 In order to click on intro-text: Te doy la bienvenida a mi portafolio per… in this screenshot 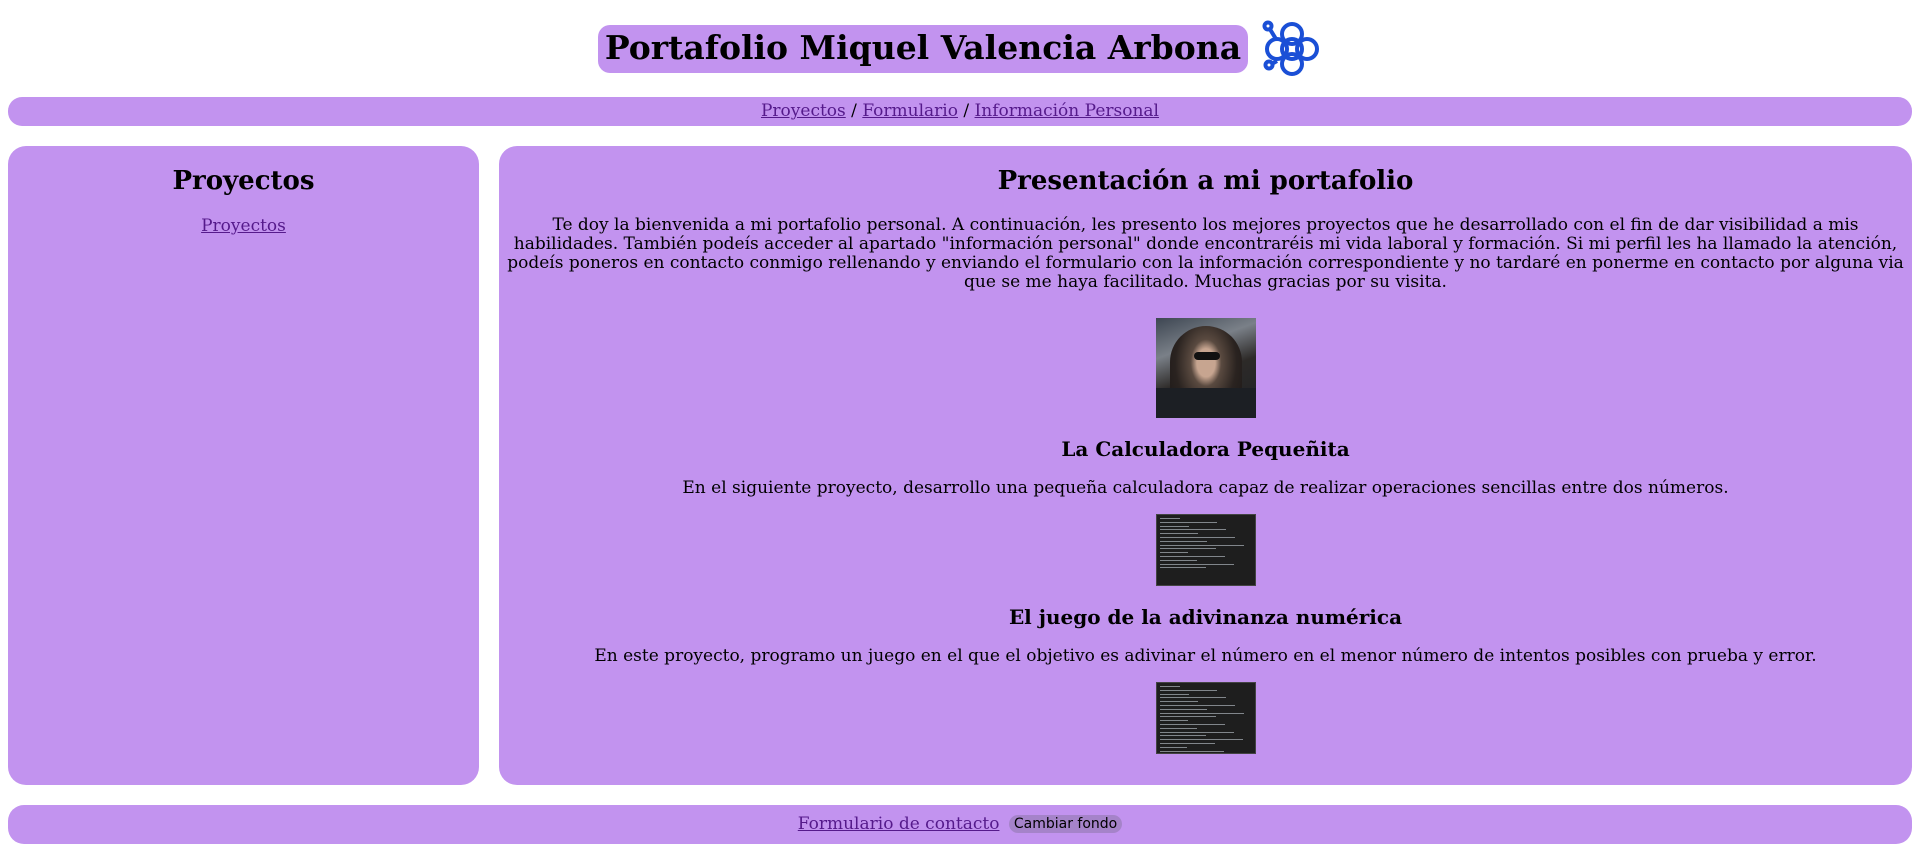, I will do `click(1205, 253)`.